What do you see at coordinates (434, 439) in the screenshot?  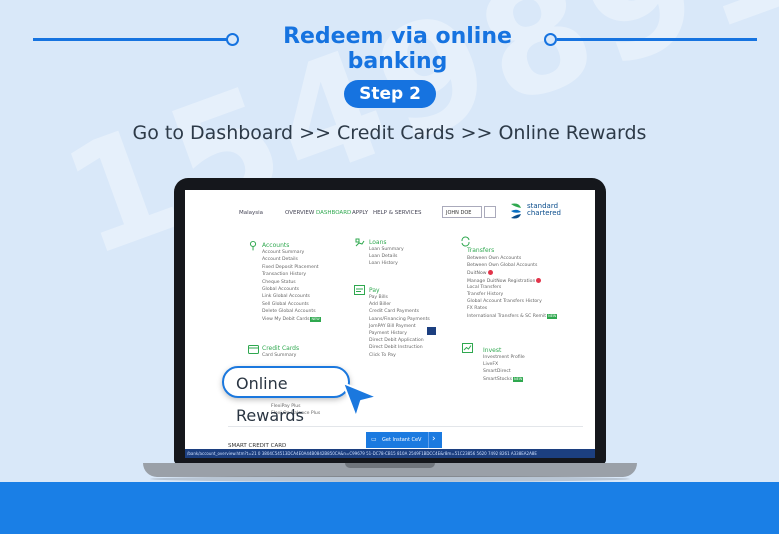 I see `chevron-right-icon: ›` at bounding box center [434, 439].